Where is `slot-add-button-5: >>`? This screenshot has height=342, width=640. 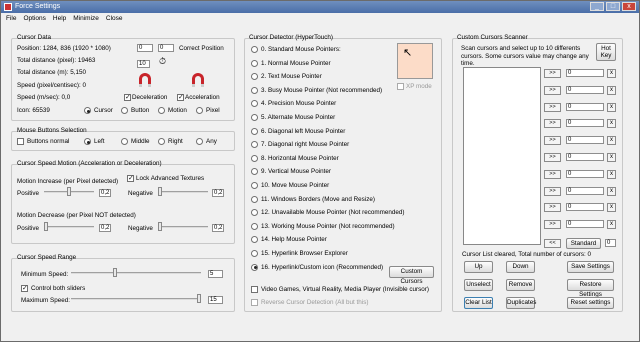
slot-add-button-5: >> is located at coordinates (552, 157).